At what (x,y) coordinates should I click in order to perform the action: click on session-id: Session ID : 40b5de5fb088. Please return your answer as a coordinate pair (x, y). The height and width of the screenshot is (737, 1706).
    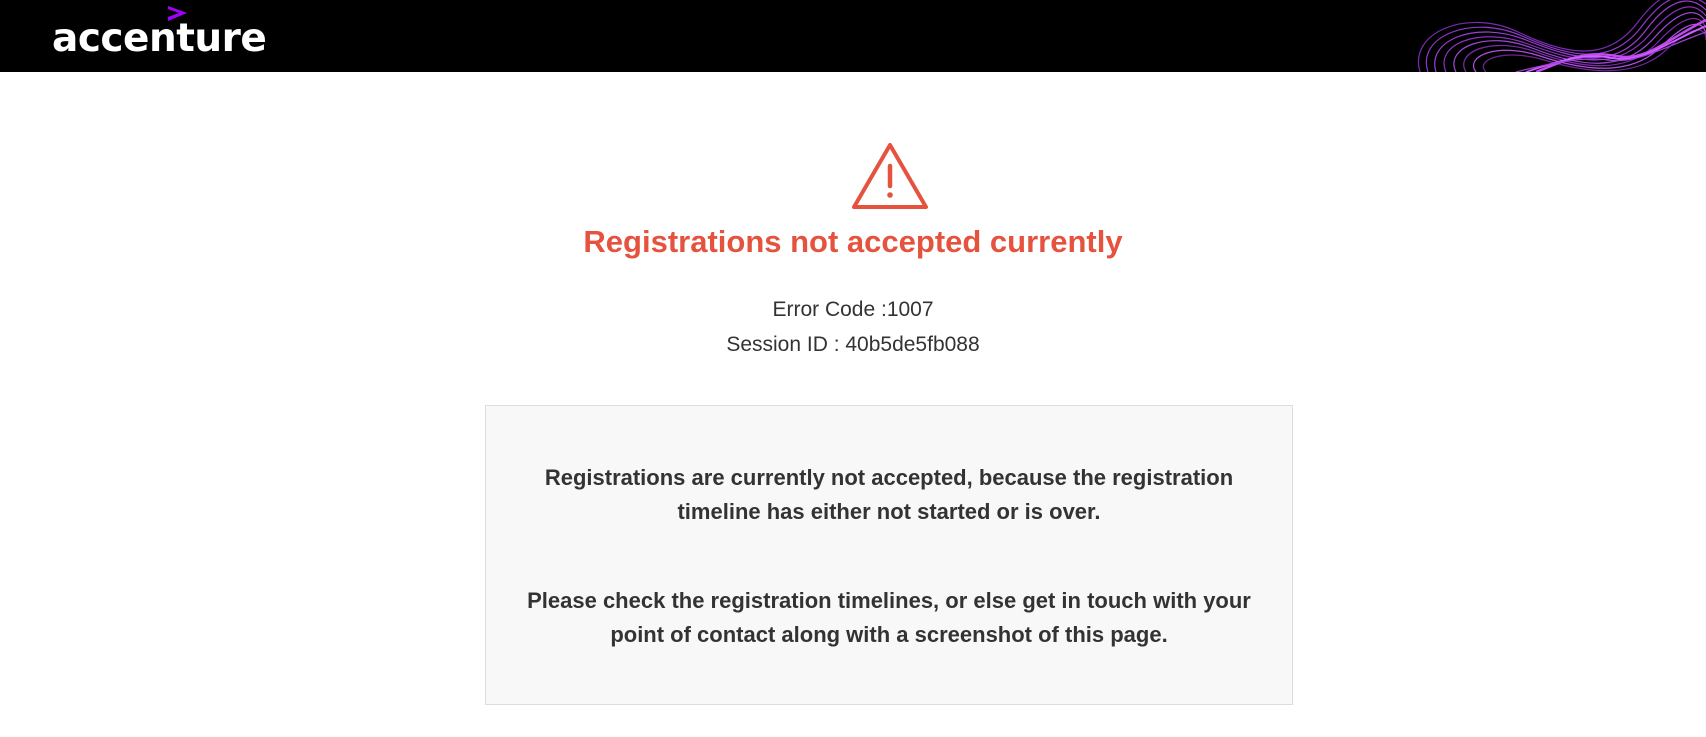
    Looking at the image, I should click on (853, 344).